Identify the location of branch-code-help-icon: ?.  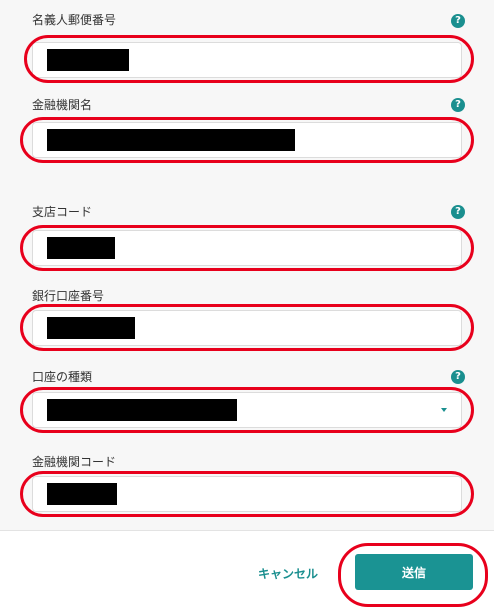
(458, 212).